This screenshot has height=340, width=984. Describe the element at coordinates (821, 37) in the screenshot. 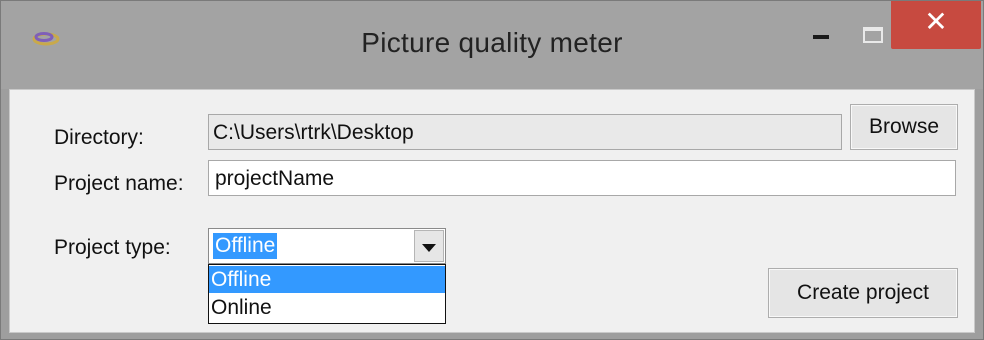

I see `minimize-icon` at that location.